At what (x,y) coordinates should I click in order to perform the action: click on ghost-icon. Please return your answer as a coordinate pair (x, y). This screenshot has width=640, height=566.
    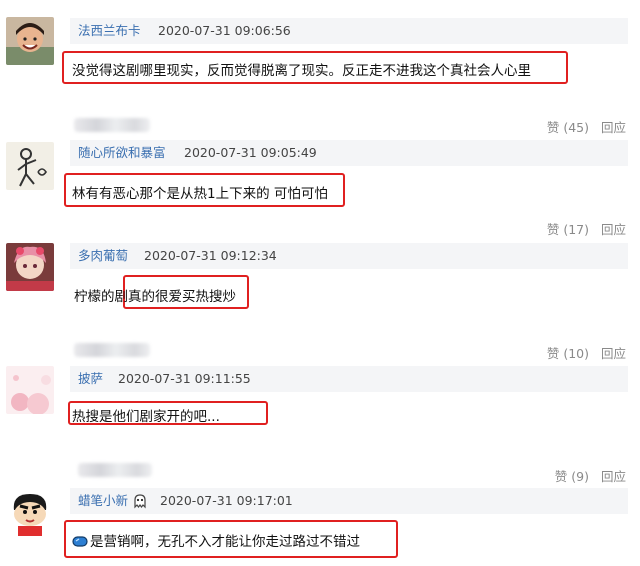
    Looking at the image, I should click on (140, 501).